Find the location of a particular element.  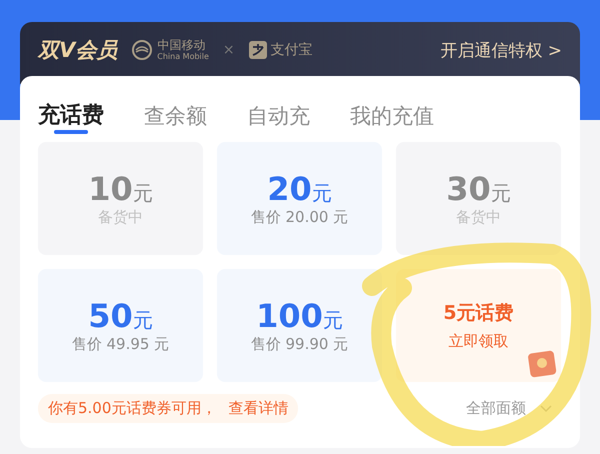

partner-name: 中国移动 is located at coordinates (181, 45).